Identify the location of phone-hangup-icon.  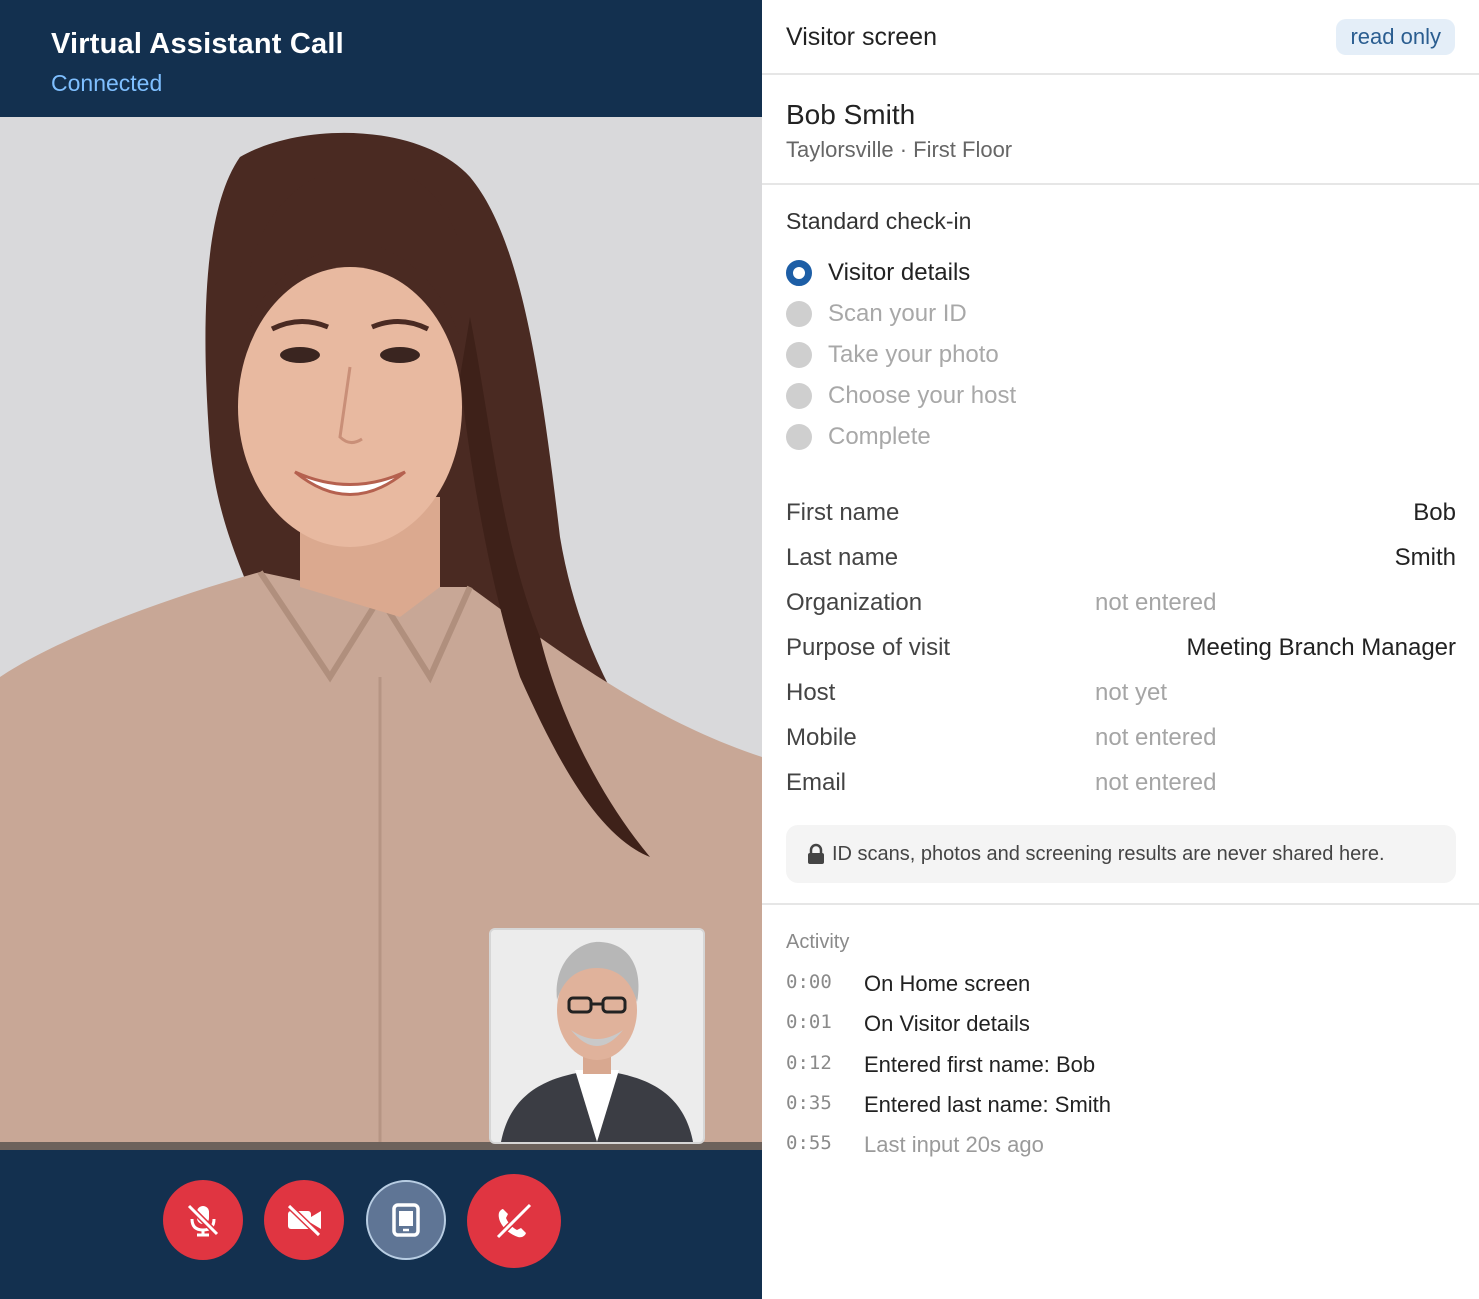
(514, 1221).